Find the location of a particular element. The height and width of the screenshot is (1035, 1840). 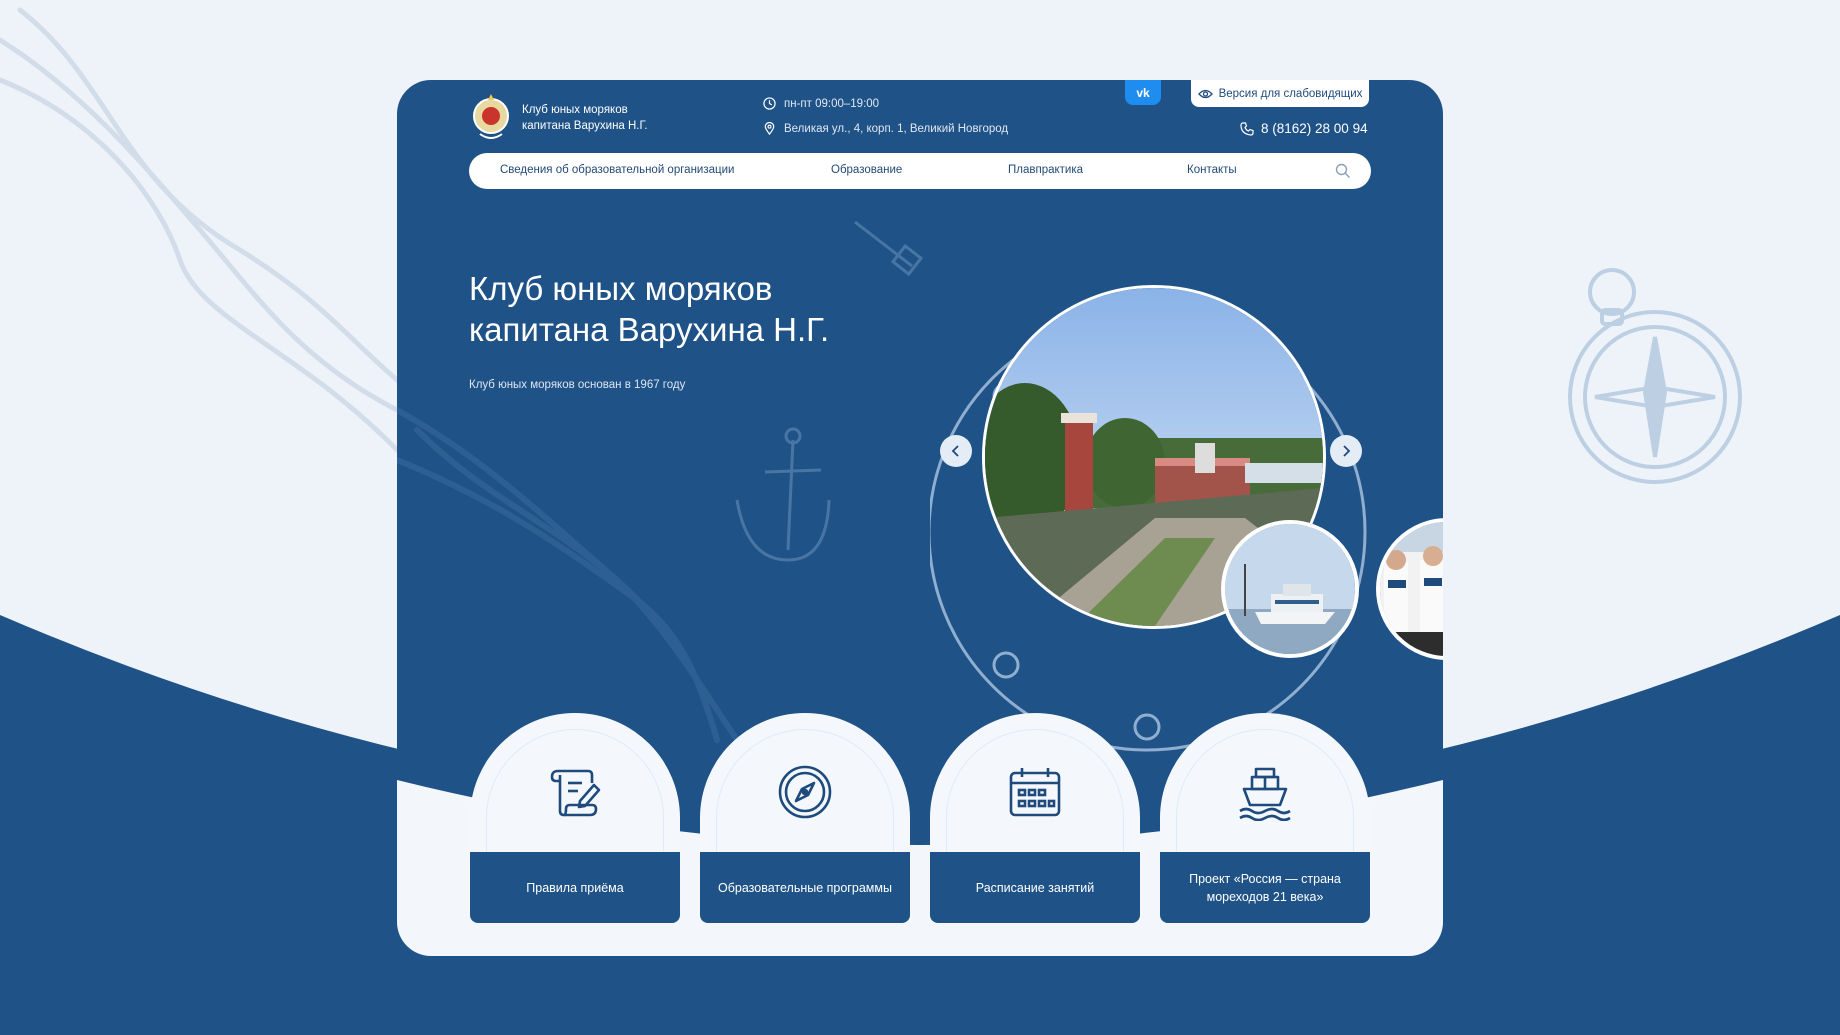

tile-educational-programs: Образовательные программы is located at coordinates (805, 818).